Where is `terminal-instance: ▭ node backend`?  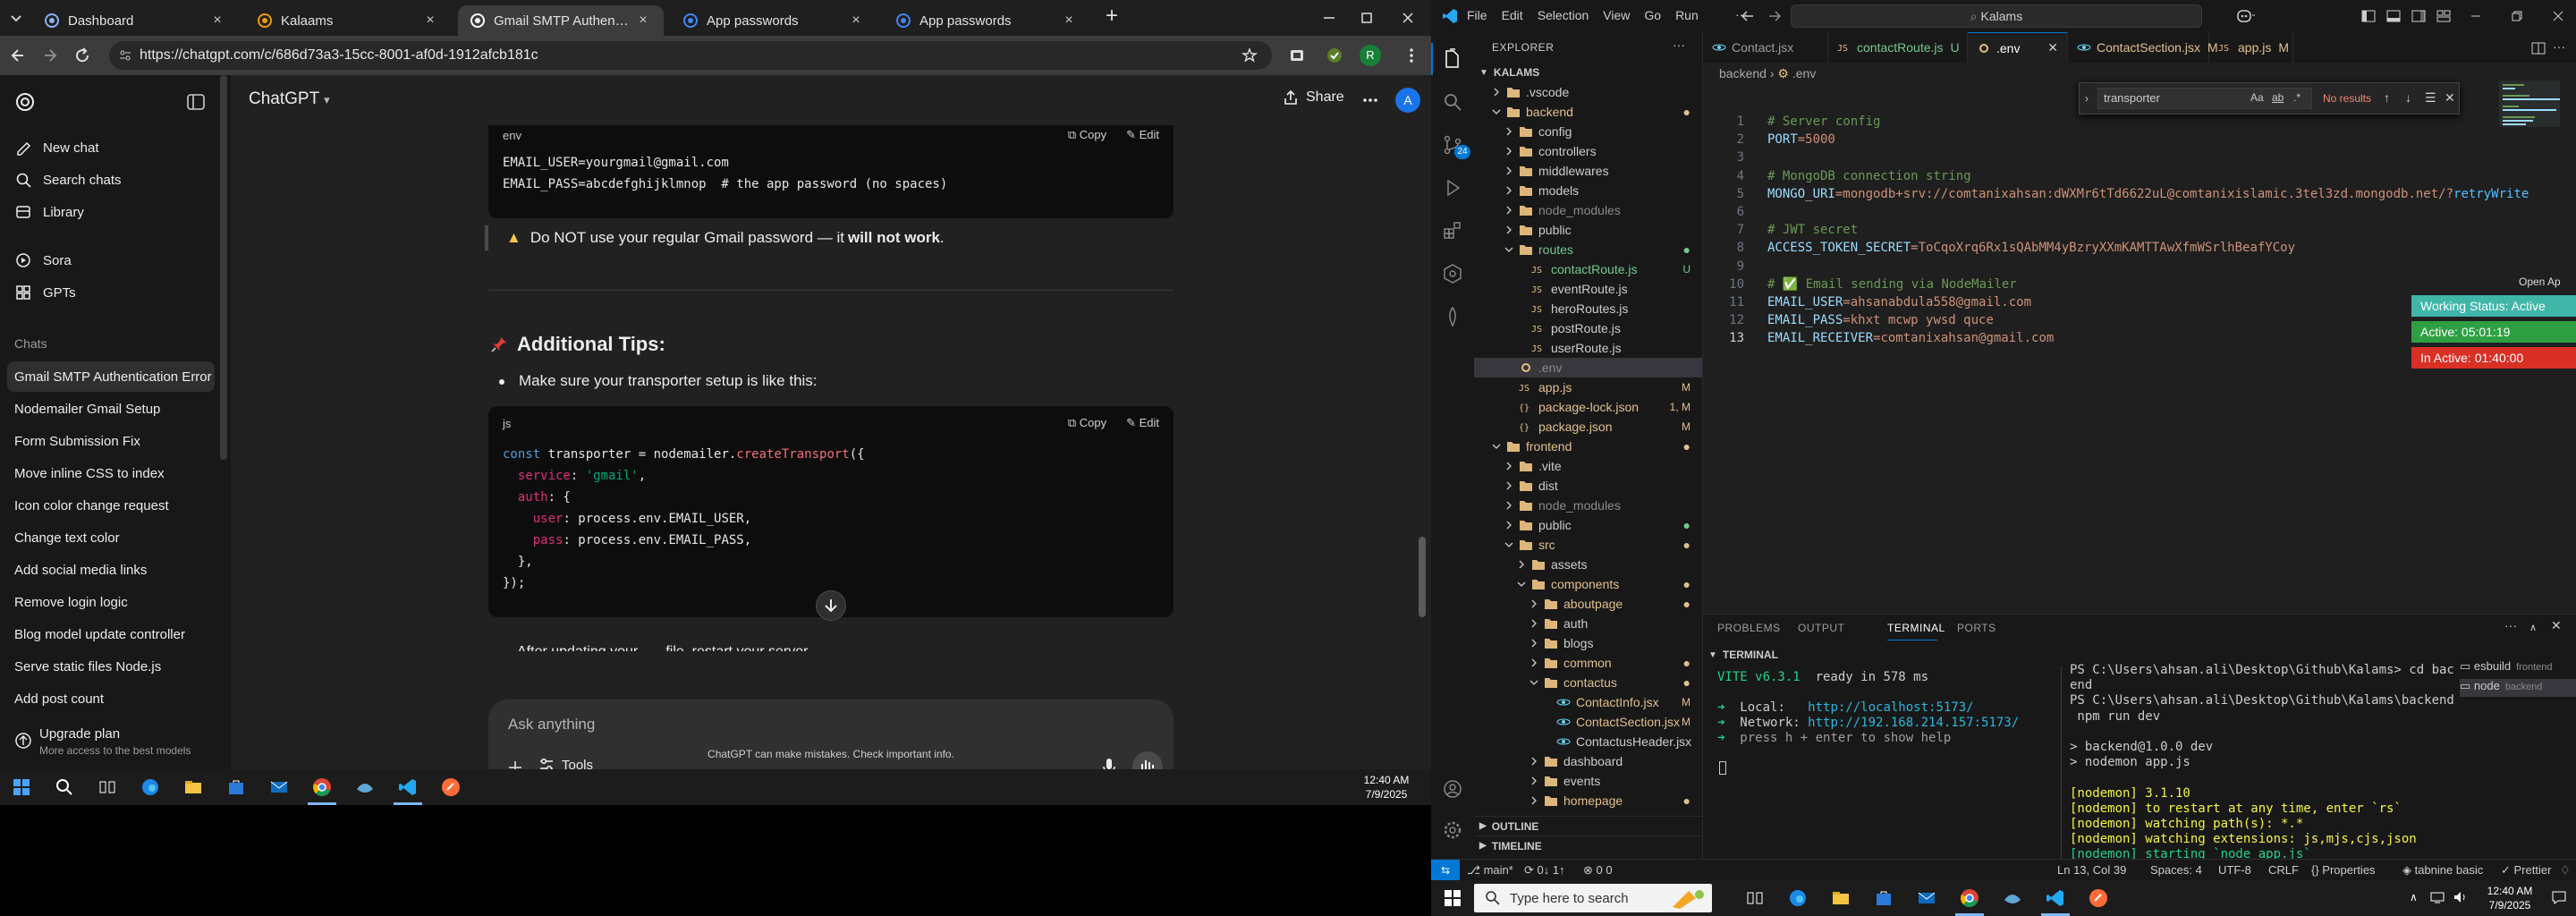
terminal-instance: ▭ node backend is located at coordinates (2518, 688).